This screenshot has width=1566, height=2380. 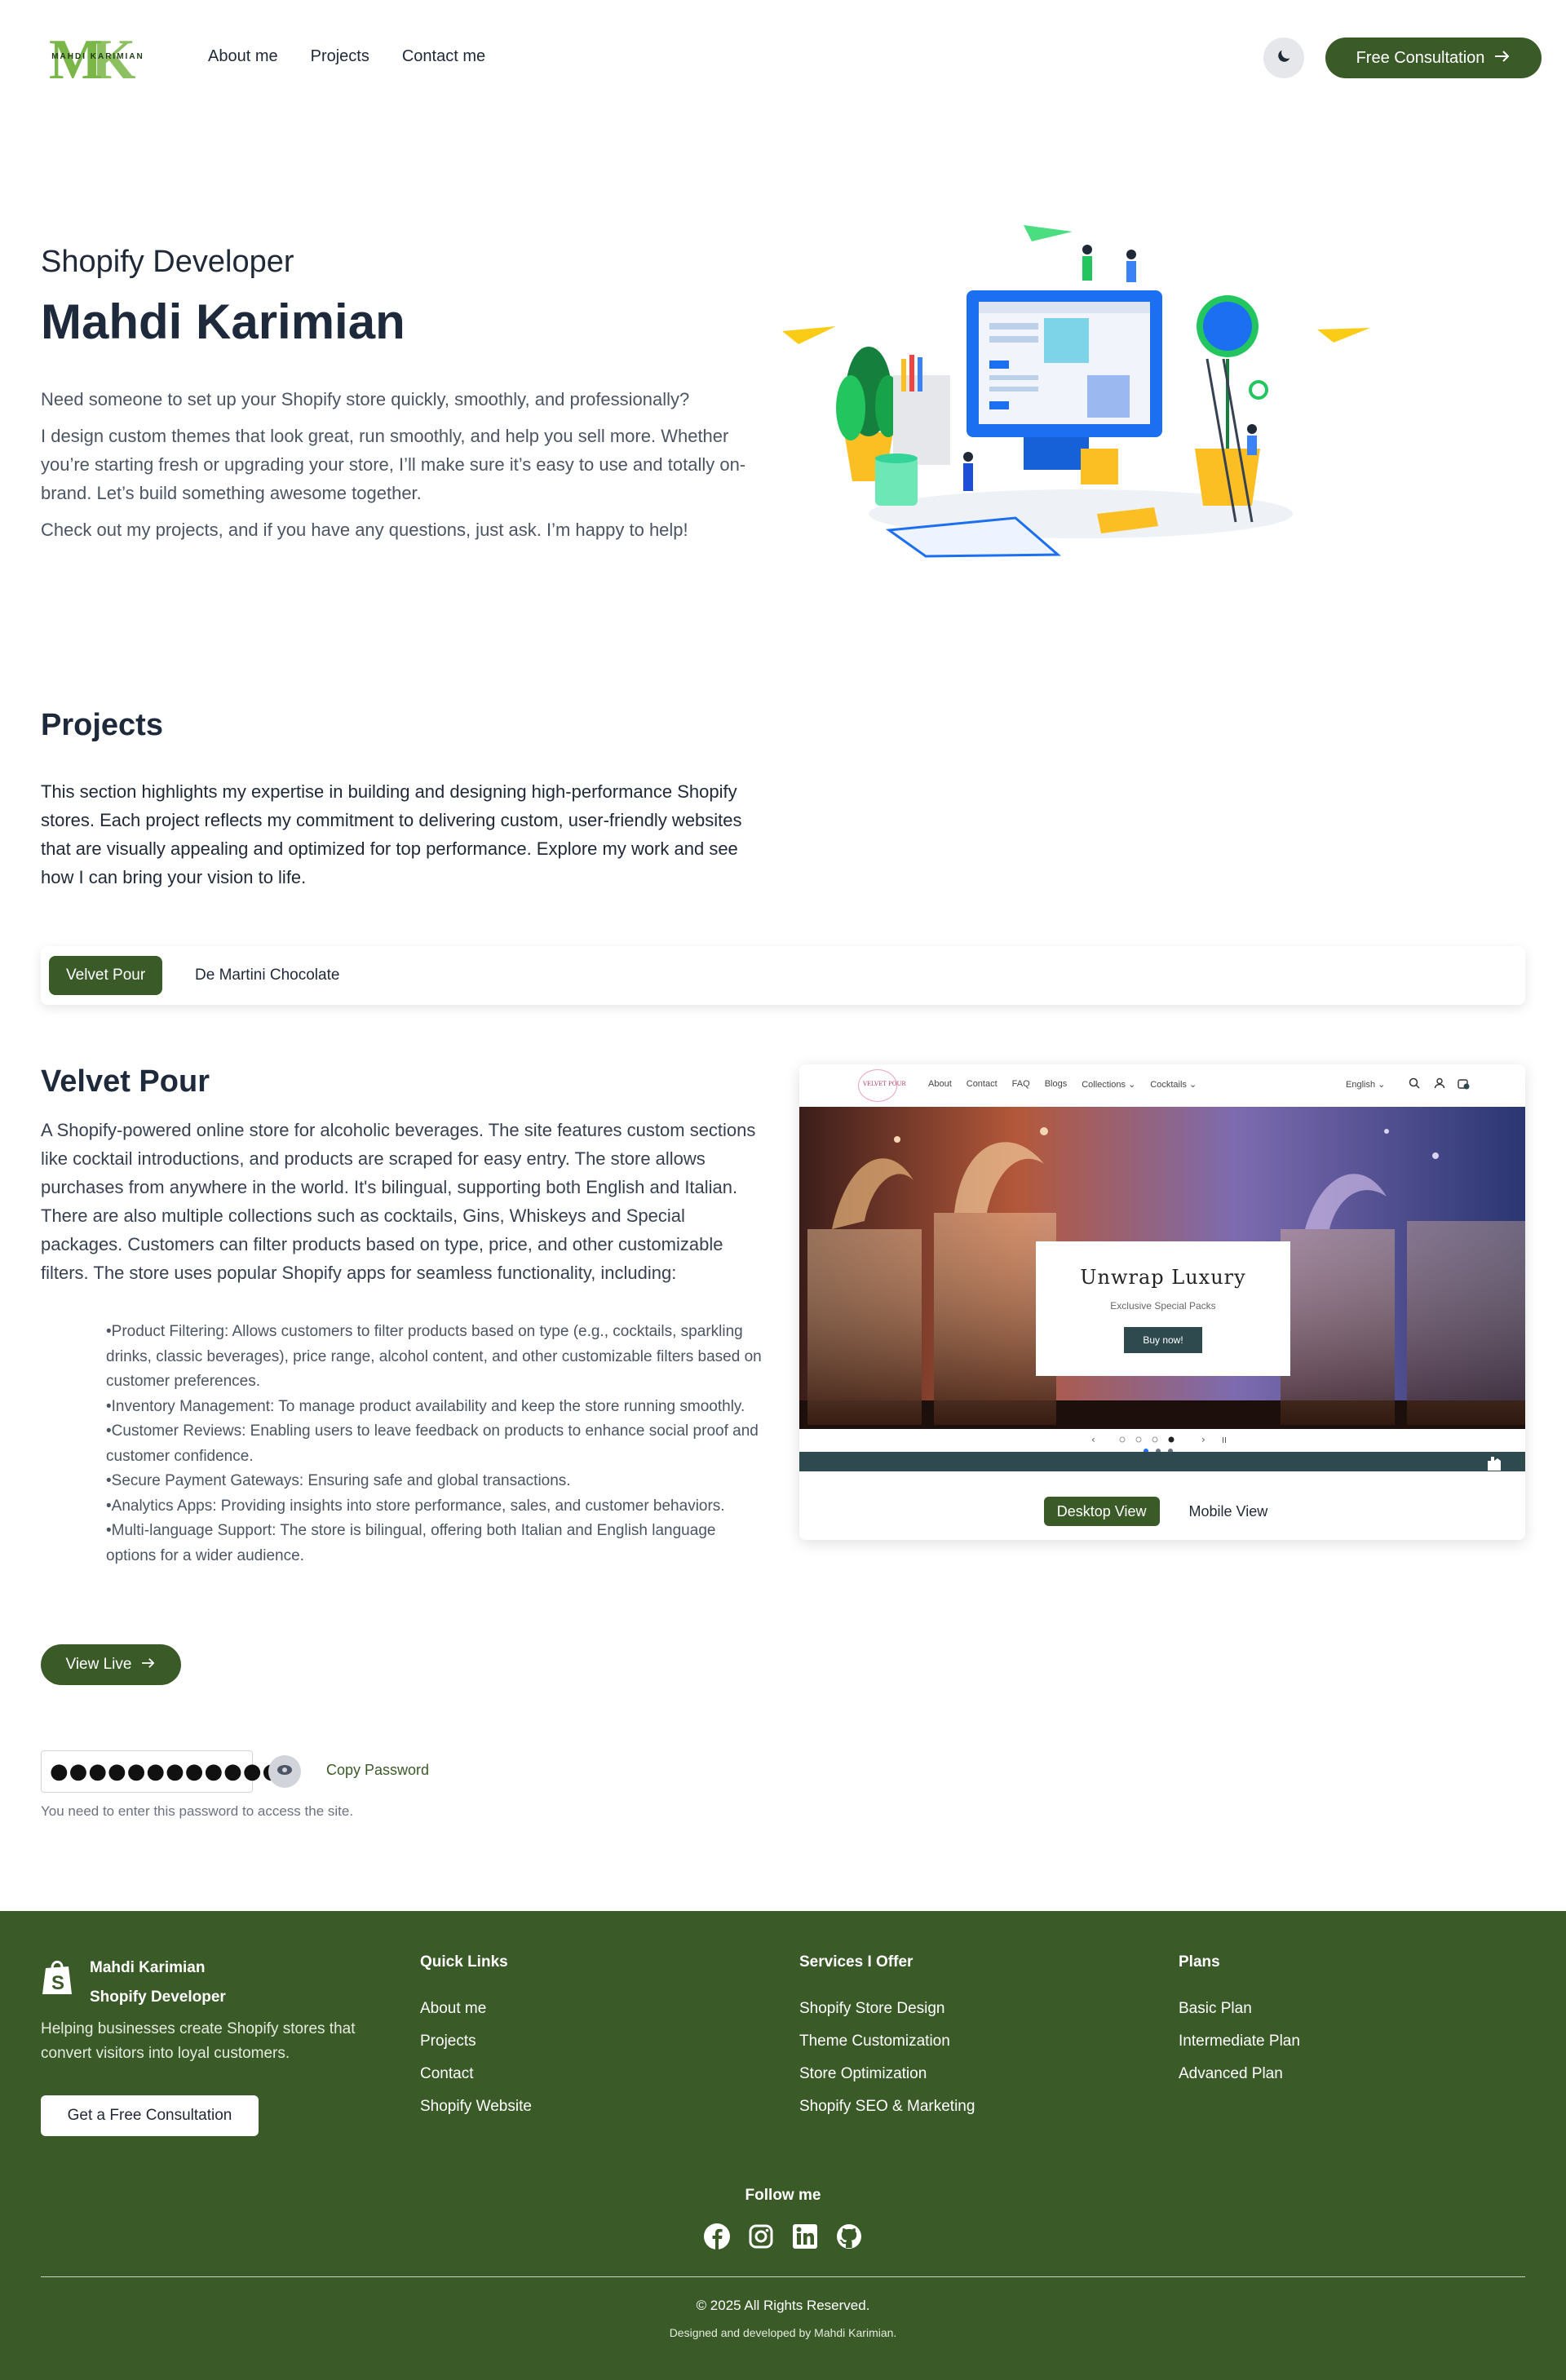 What do you see at coordinates (125, 1081) in the screenshot?
I see `project-title: Velvet Pour` at bounding box center [125, 1081].